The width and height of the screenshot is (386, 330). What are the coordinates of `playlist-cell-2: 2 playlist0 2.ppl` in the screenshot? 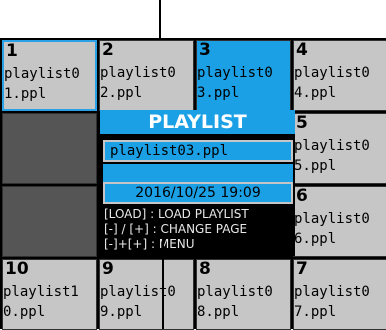 It's located at (146, 75).